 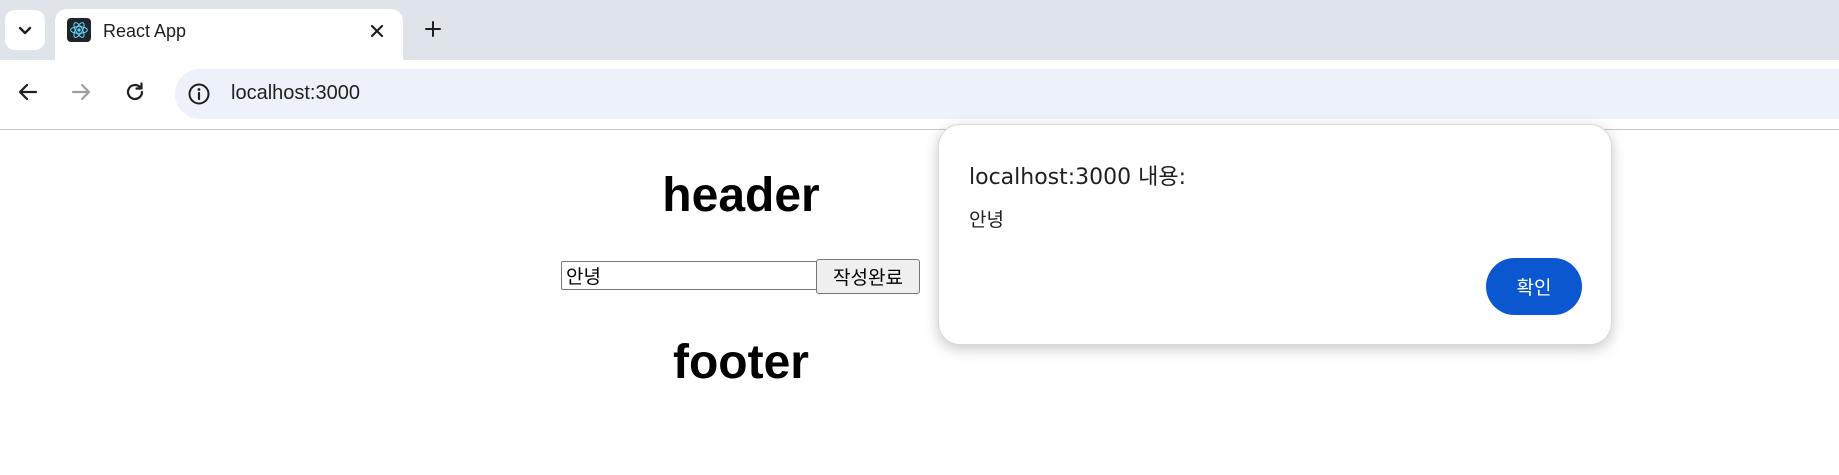 I want to click on info-icon, so click(x=199, y=94).